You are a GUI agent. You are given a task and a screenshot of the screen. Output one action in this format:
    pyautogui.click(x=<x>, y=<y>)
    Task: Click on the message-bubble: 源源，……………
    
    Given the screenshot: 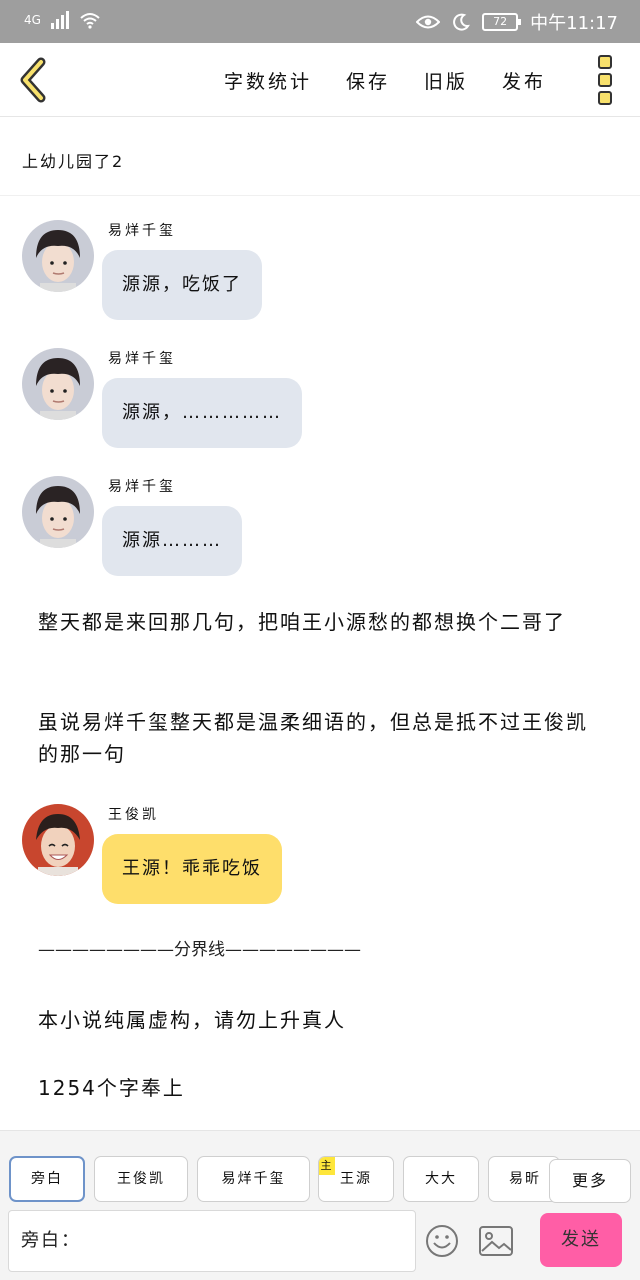 What is the action you would take?
    pyautogui.click(x=202, y=413)
    